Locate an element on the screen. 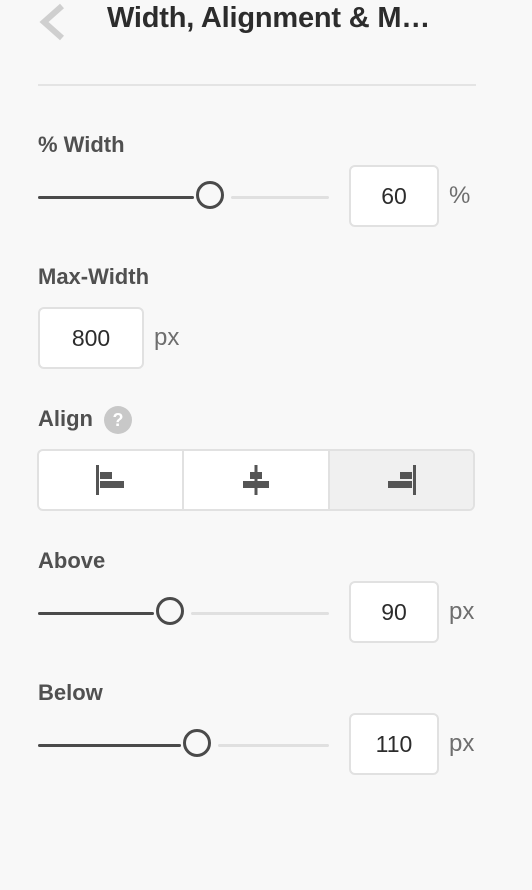 The height and width of the screenshot is (890, 532). below-unit: px is located at coordinates (462, 743).